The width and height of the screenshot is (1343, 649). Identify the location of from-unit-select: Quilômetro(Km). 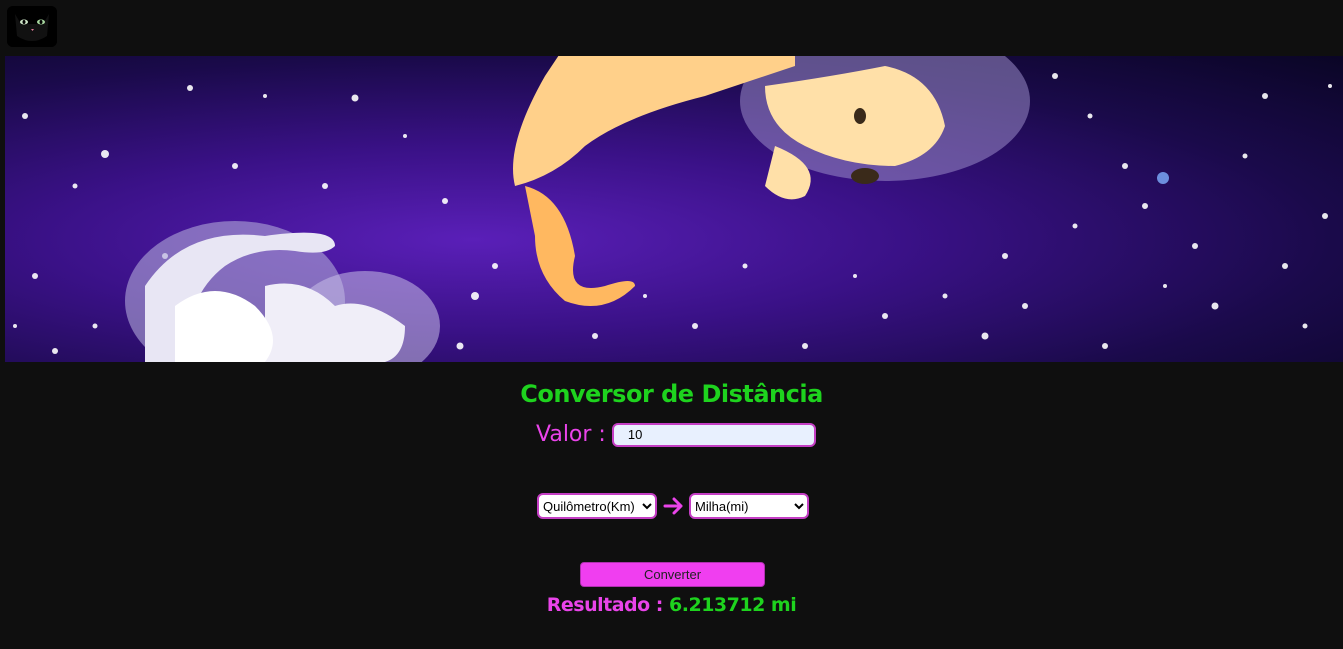
(597, 506).